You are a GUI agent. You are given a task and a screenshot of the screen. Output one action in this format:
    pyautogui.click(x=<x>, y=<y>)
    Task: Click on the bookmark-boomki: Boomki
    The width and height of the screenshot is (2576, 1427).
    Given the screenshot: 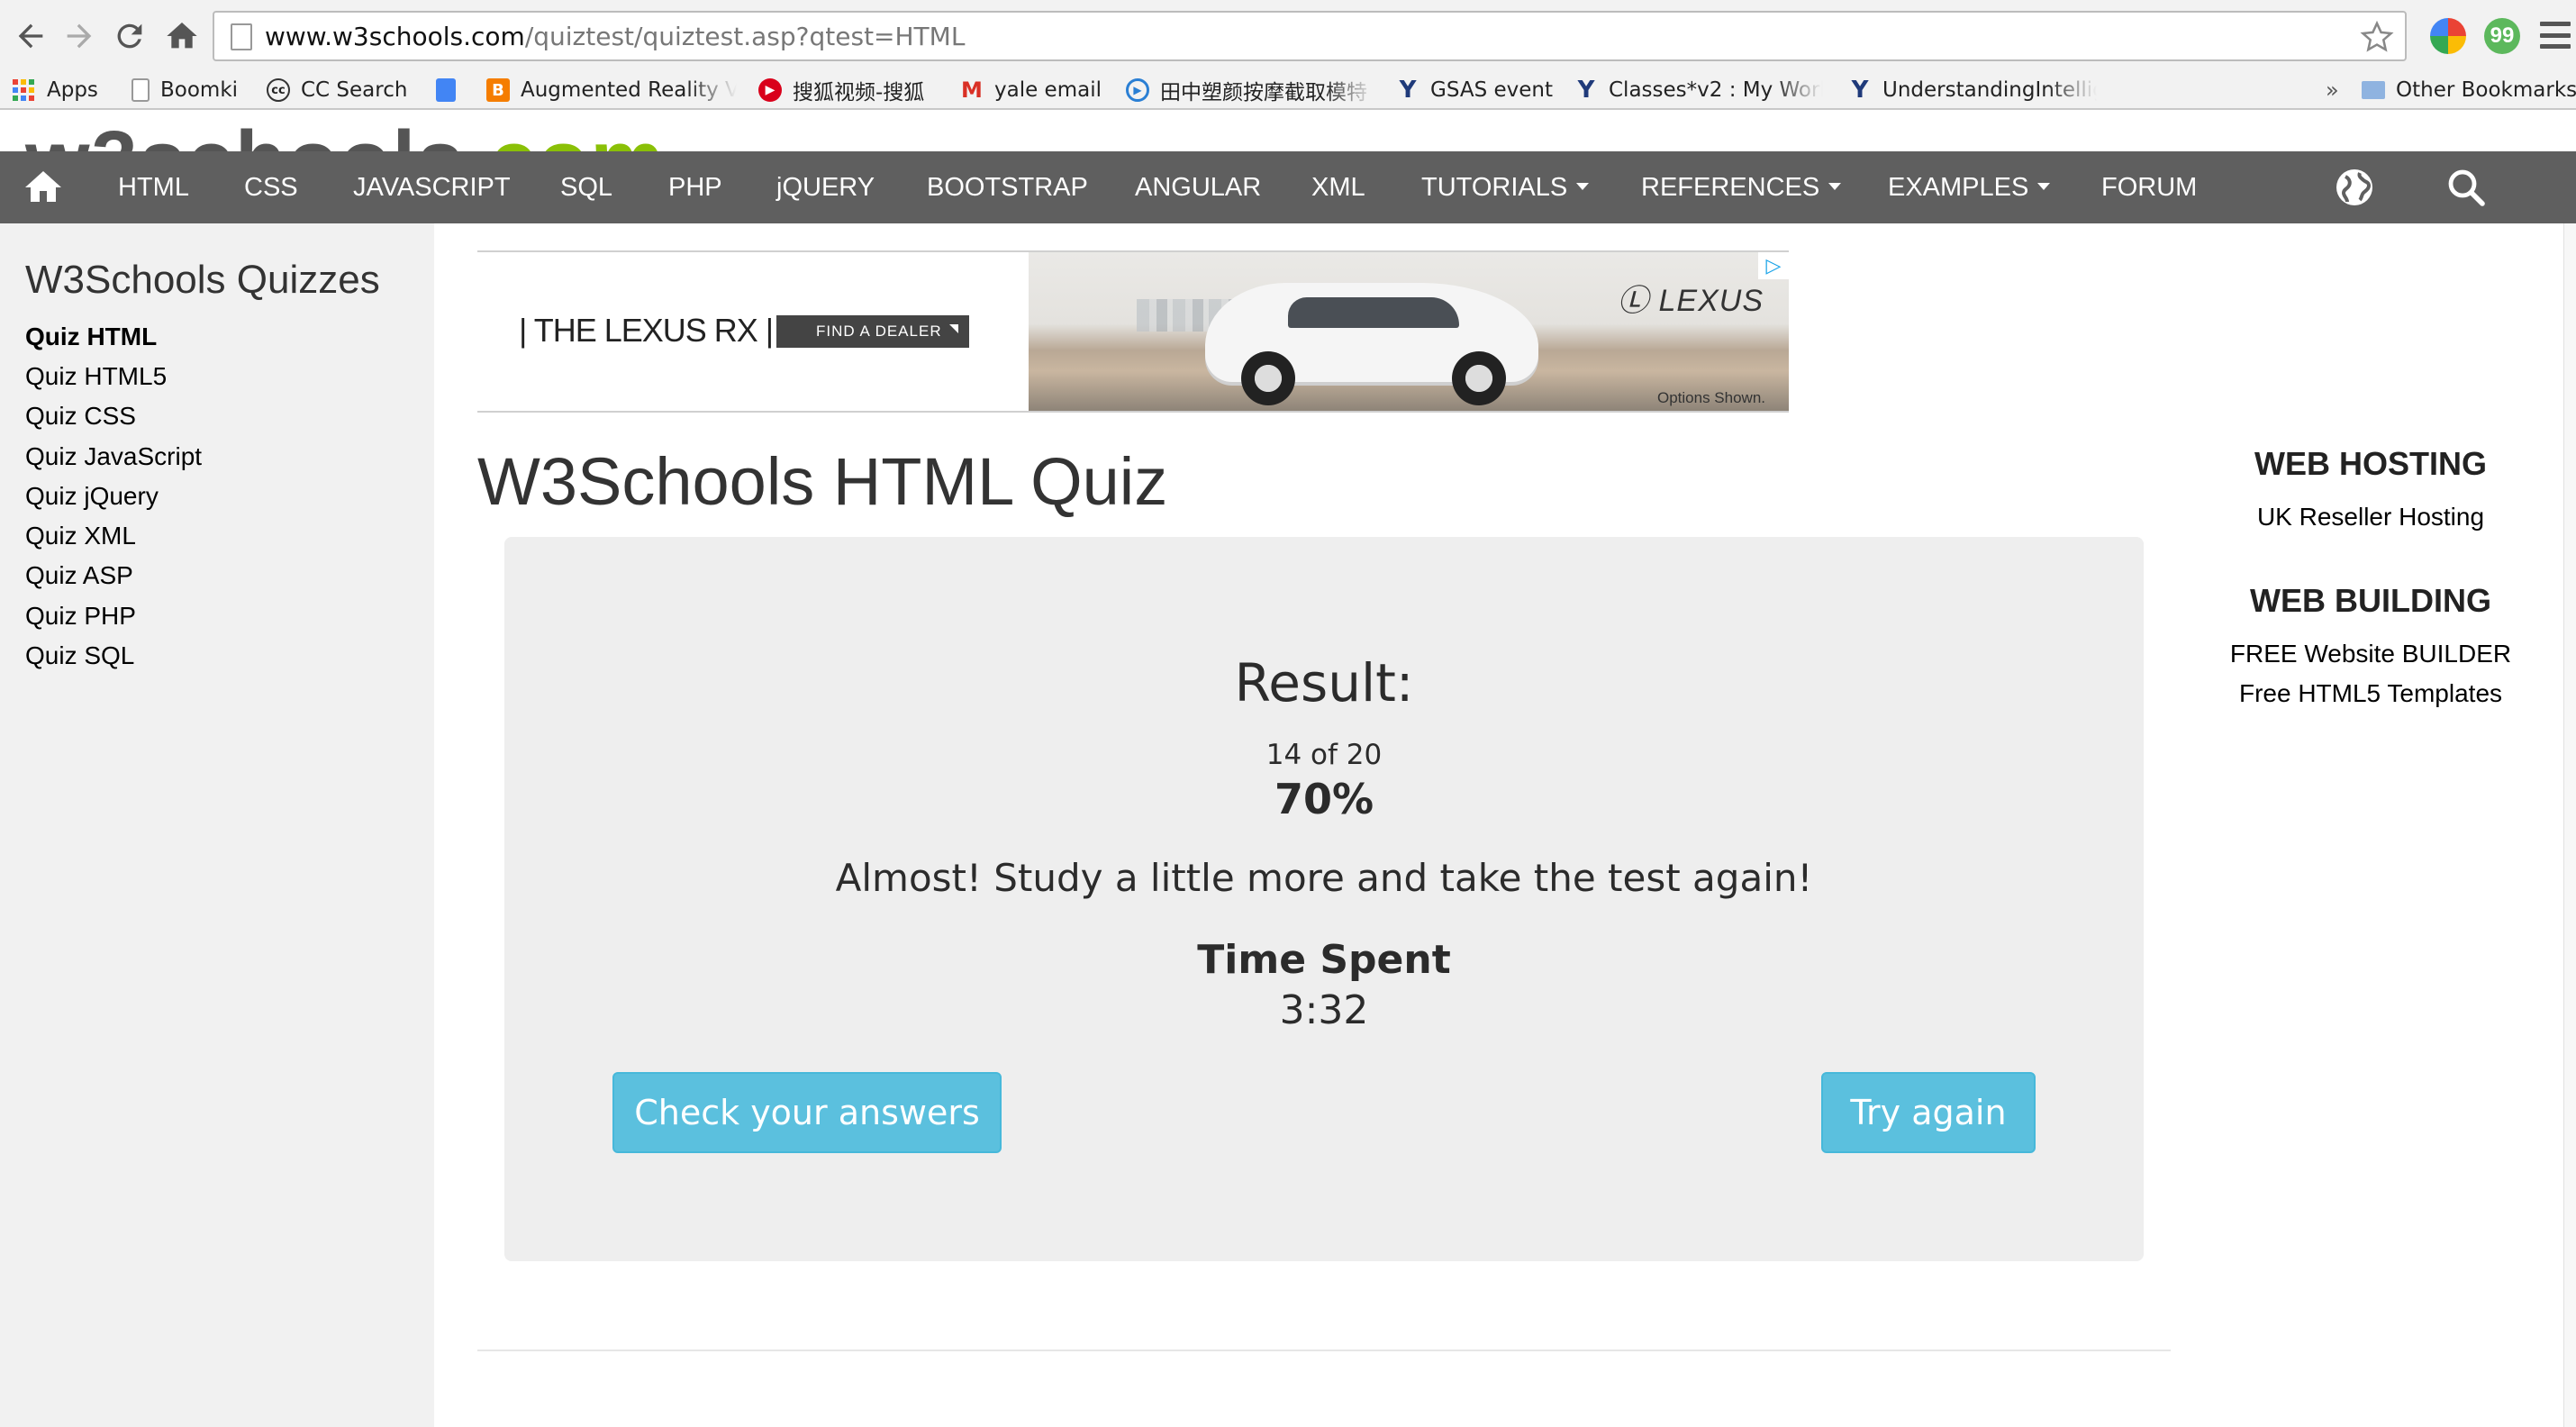 What is the action you would take?
    pyautogui.click(x=185, y=90)
    